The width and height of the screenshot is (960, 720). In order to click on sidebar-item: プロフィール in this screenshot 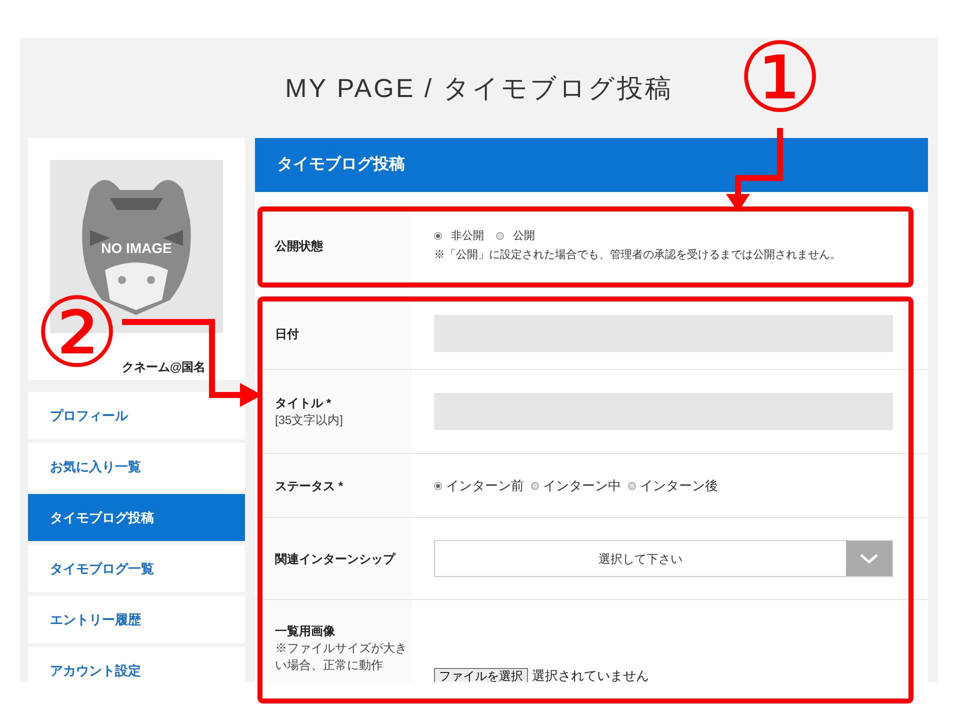, I will do `click(136, 415)`.